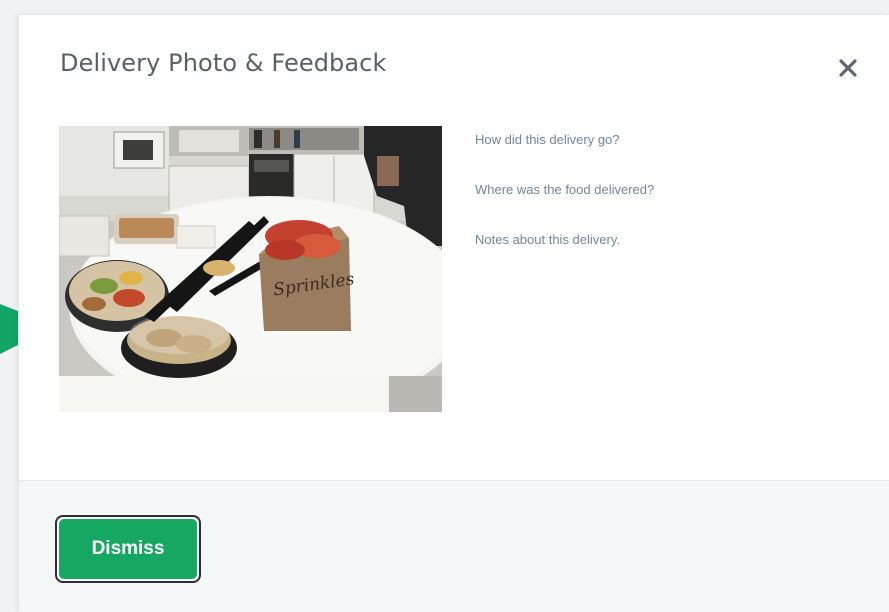 The height and width of the screenshot is (612, 889). Describe the element at coordinates (223, 63) in the screenshot. I see `modal-title: Delivery Photo & Feedback` at that location.